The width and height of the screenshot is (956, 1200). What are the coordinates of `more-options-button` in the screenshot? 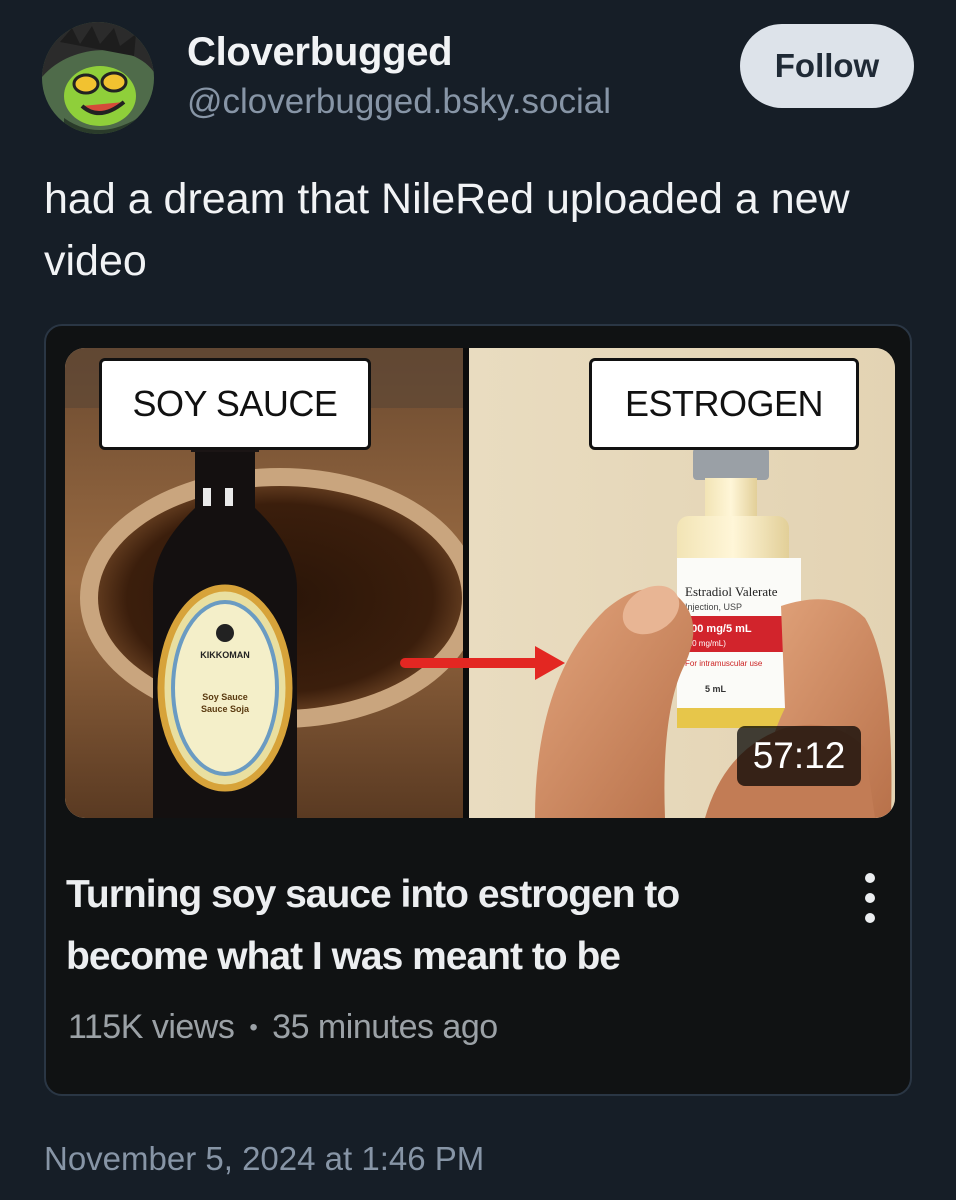 It's located at (870, 898).